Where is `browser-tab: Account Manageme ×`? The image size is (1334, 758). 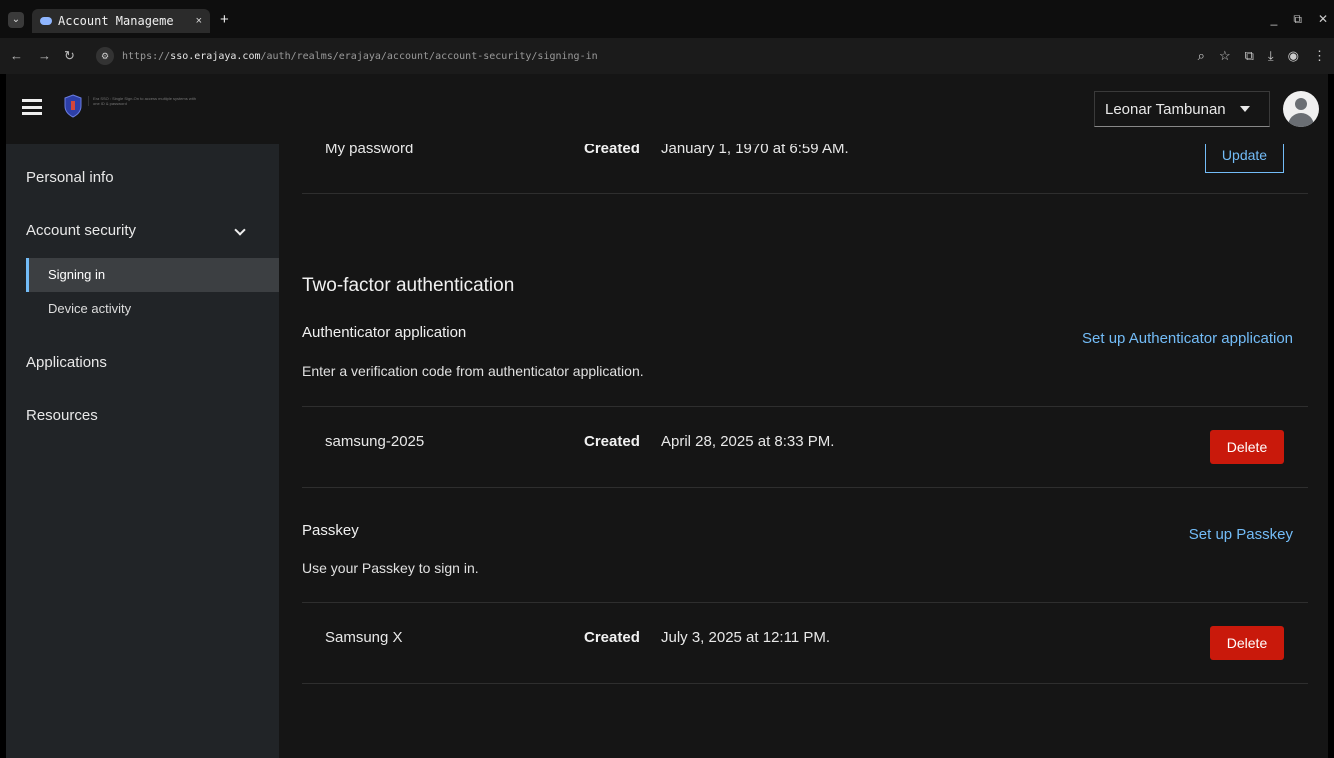
browser-tab: Account Manageme × is located at coordinates (121, 21).